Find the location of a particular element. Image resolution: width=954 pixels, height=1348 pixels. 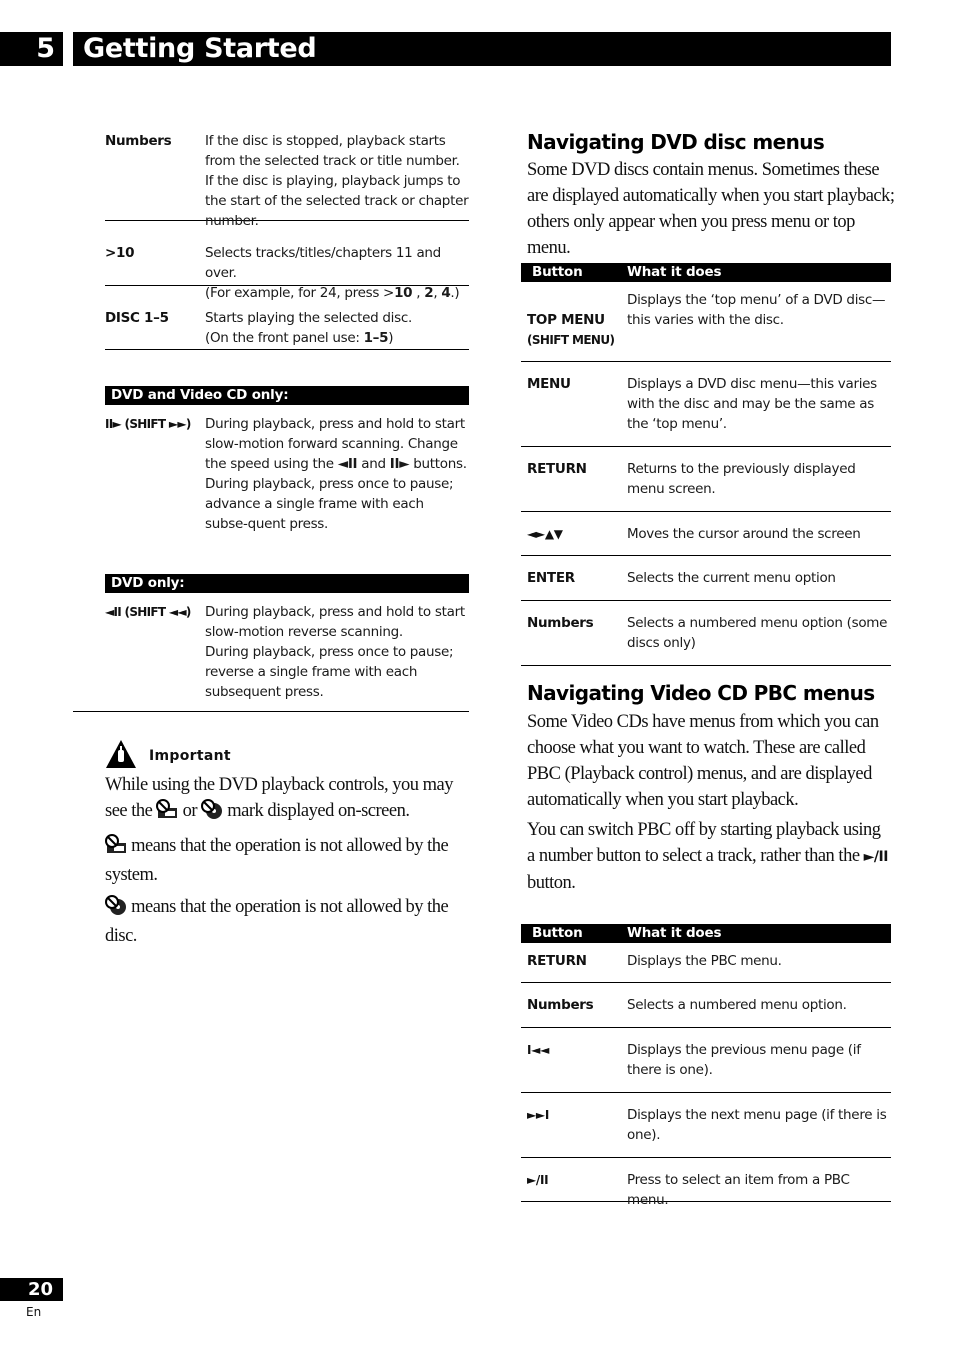

key-label: ◄II (SHIFT ◄◄) is located at coordinates (148, 612).